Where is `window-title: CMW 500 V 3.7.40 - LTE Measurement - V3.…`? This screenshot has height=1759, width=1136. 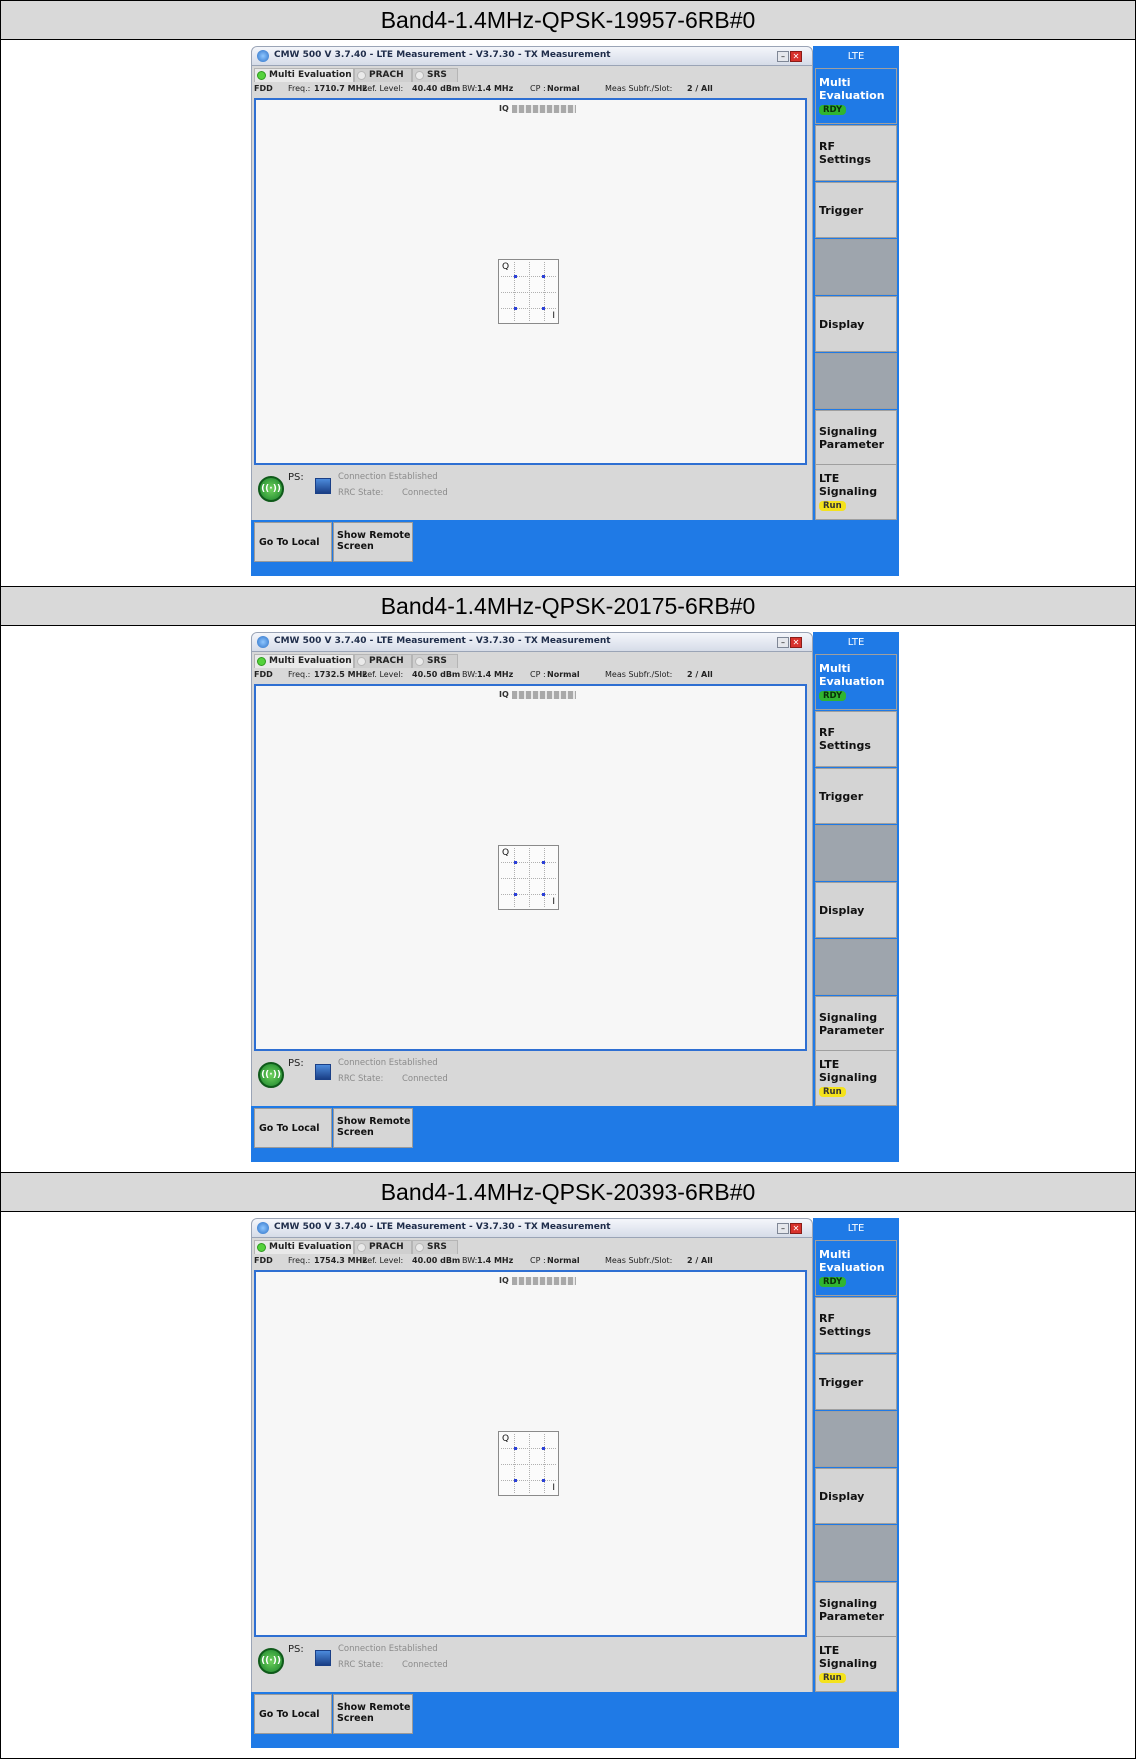 window-title: CMW 500 V 3.7.40 - LTE Measurement - V3.… is located at coordinates (442, 1227).